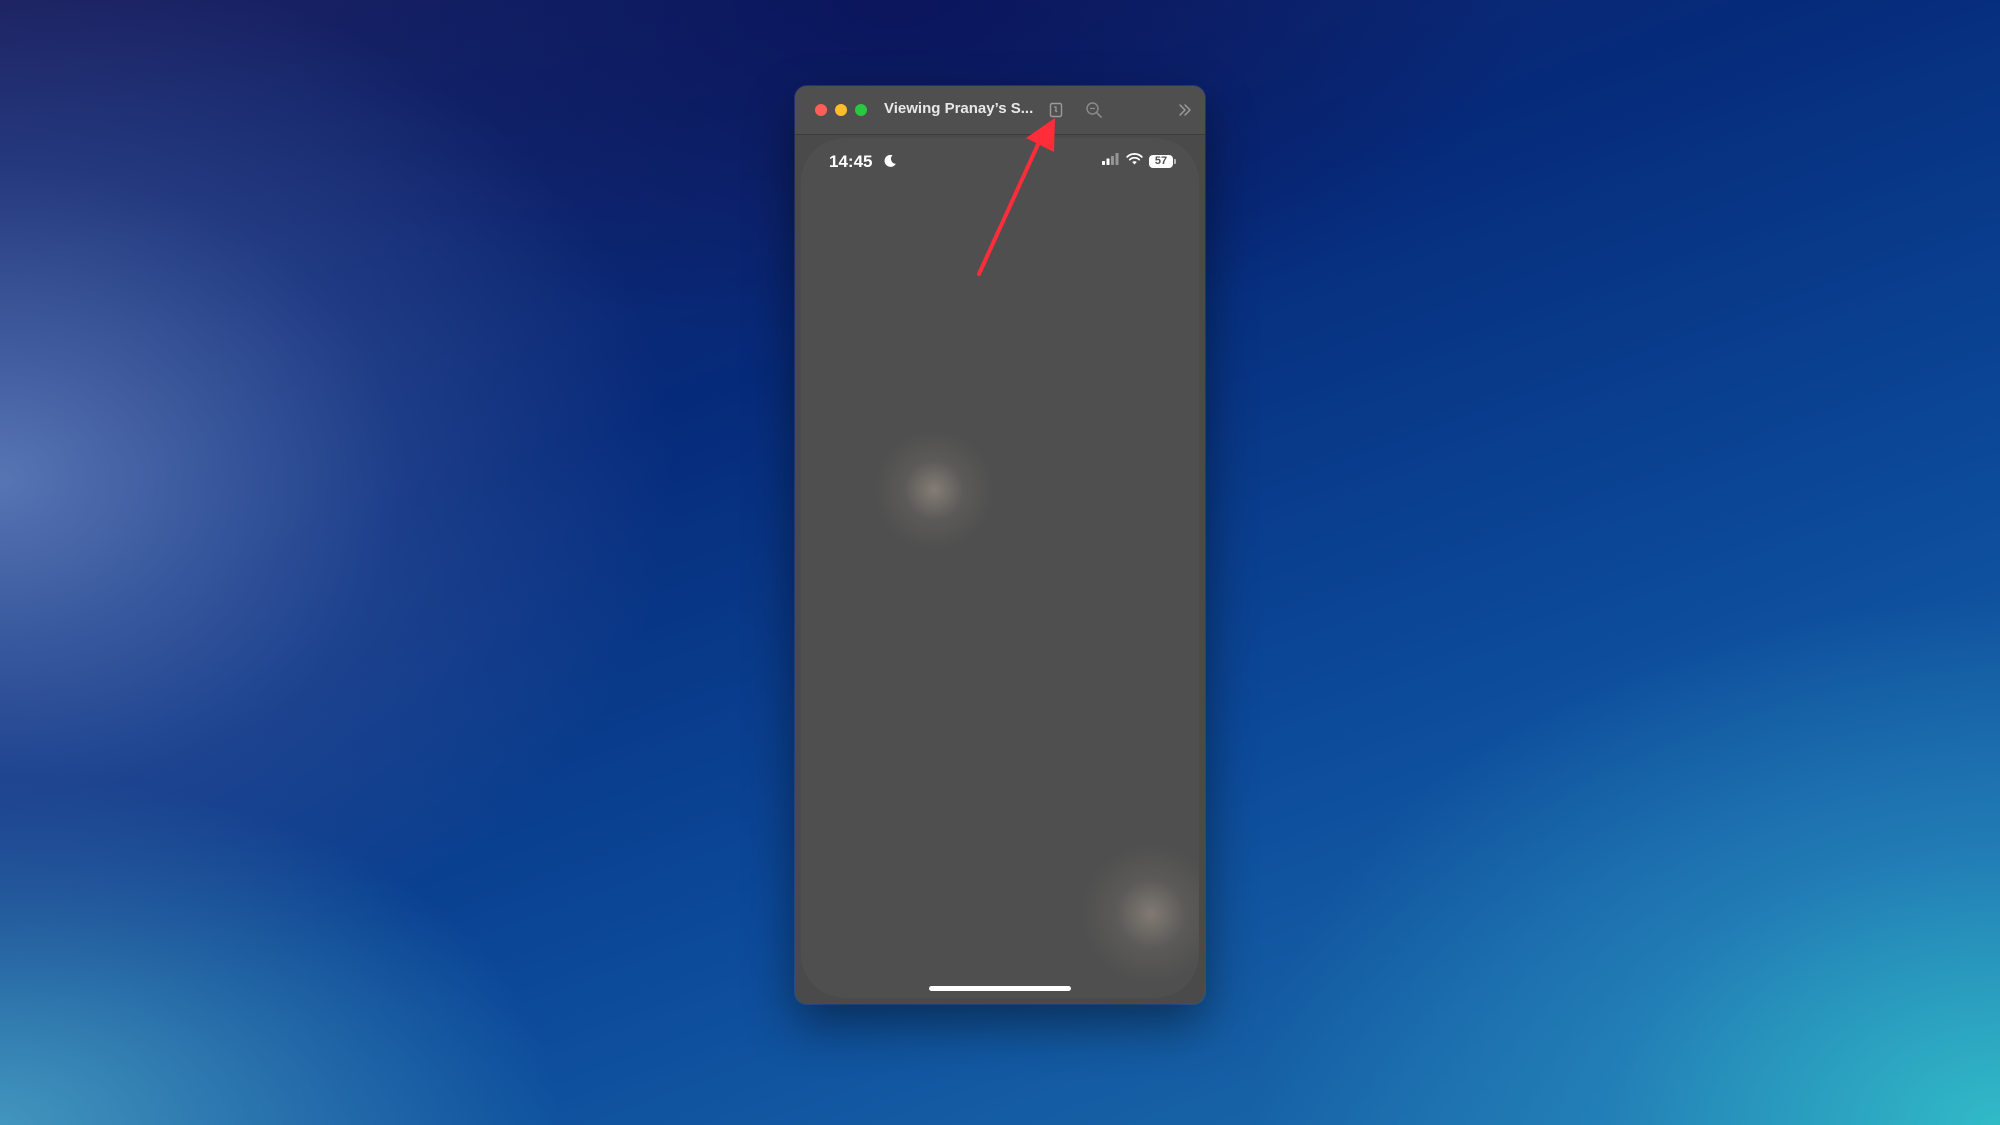 The image size is (2000, 1125). What do you see at coordinates (1111, 161) in the screenshot?
I see `cellular-signal-icon` at bounding box center [1111, 161].